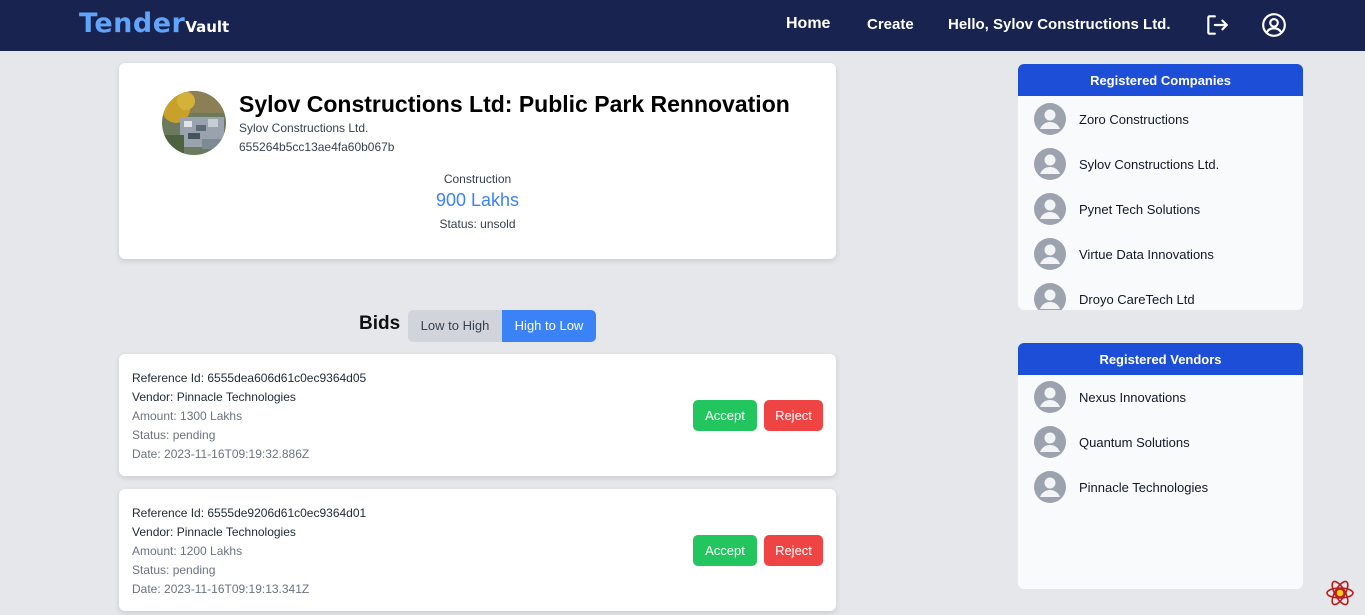  Describe the element at coordinates (1217, 25) in the screenshot. I see `logout-icon` at that location.